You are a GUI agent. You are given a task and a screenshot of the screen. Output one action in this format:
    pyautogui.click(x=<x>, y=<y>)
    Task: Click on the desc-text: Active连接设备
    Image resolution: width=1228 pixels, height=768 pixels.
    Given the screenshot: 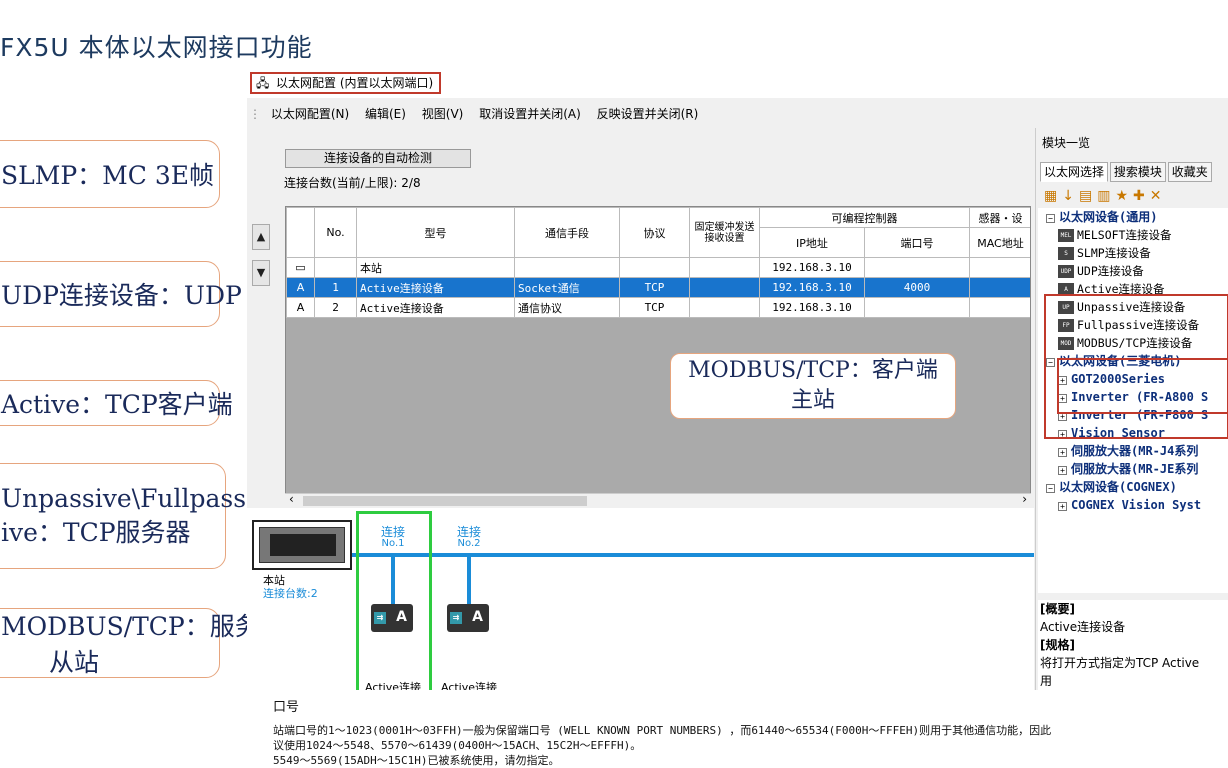 What is the action you would take?
    pyautogui.click(x=1083, y=627)
    